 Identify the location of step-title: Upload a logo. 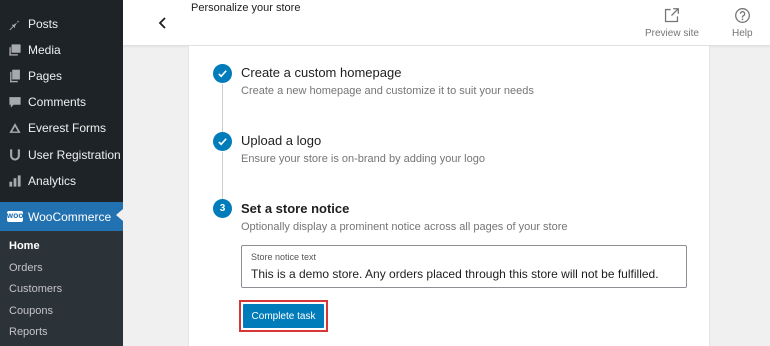
(281, 140).